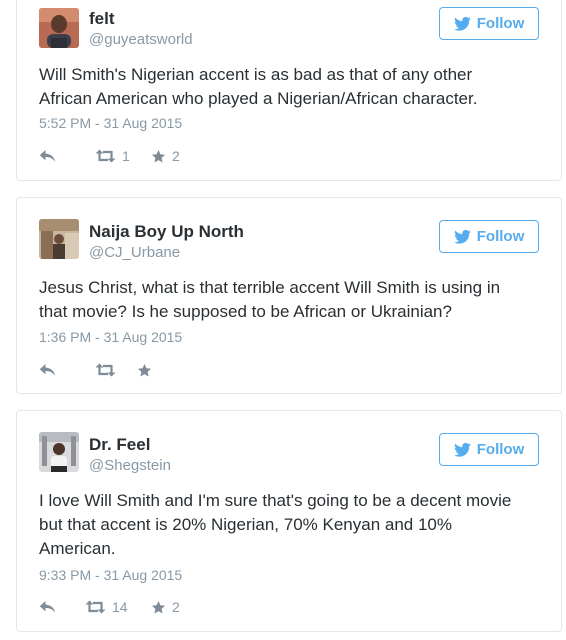 The width and height of the screenshot is (566, 640). I want to click on retweet-button, so click(116, 370).